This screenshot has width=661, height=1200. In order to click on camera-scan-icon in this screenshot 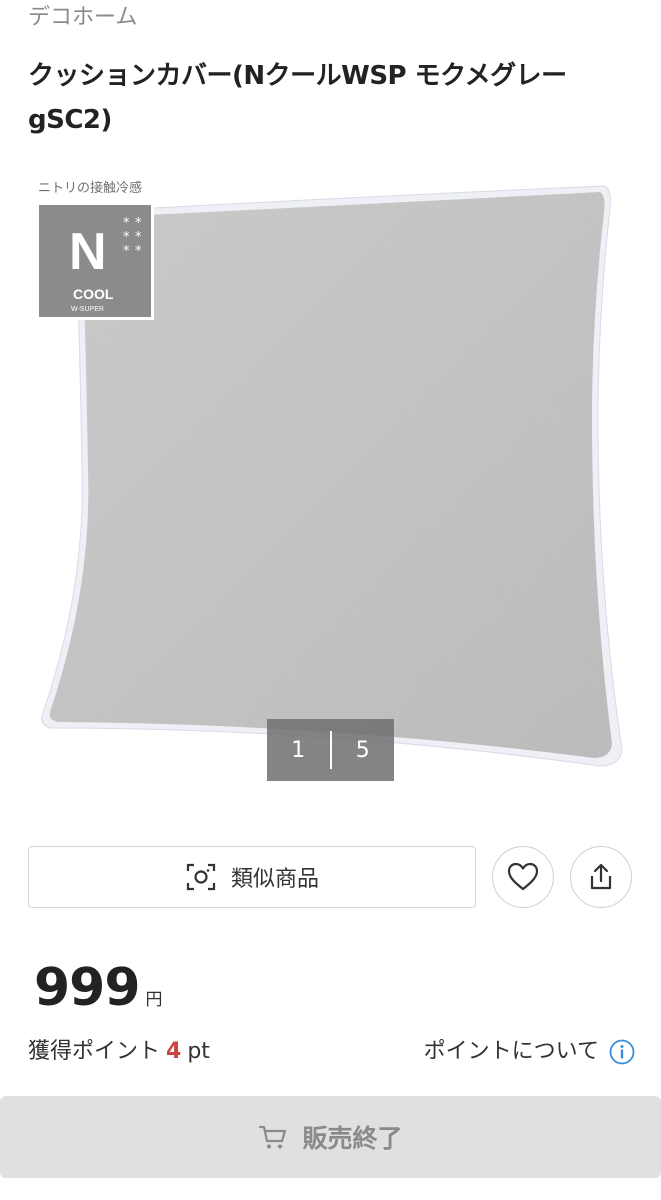, I will do `click(201, 877)`.